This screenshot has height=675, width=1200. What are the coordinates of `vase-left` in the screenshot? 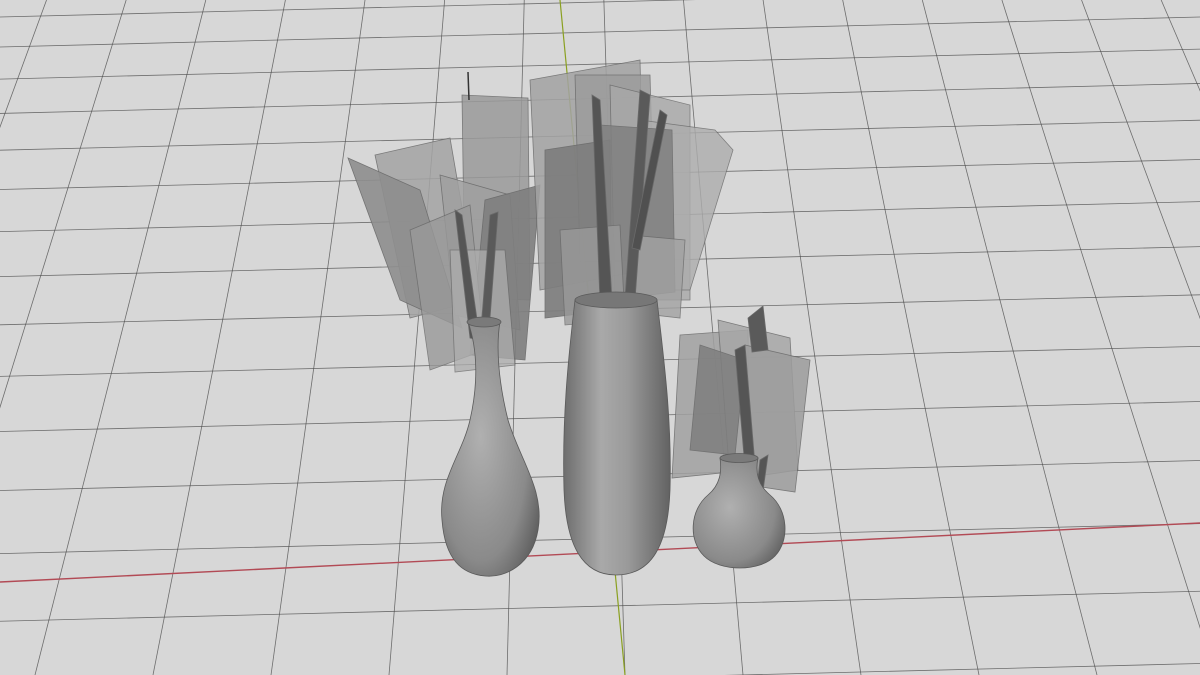 It's located at (444, 324).